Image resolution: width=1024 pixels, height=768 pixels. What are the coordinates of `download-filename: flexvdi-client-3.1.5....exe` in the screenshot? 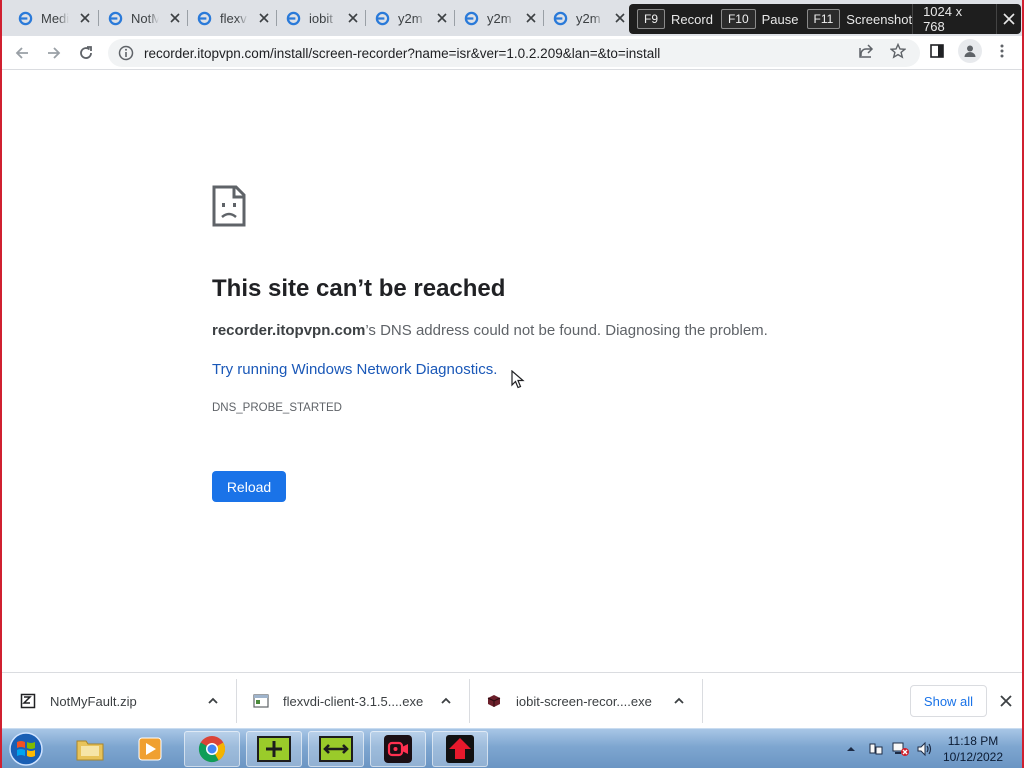 It's located at (353, 701).